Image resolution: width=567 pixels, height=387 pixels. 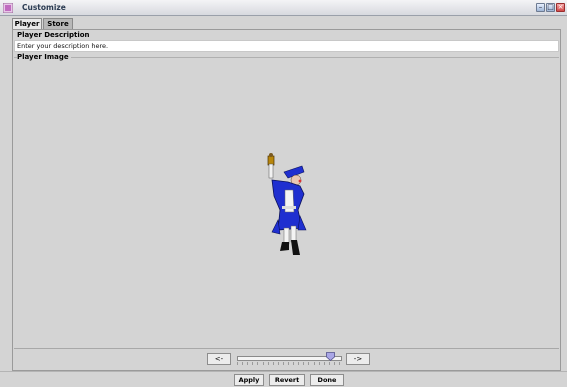 I want to click on window-title-bar: Customize – □ ×, so click(x=283, y=8).